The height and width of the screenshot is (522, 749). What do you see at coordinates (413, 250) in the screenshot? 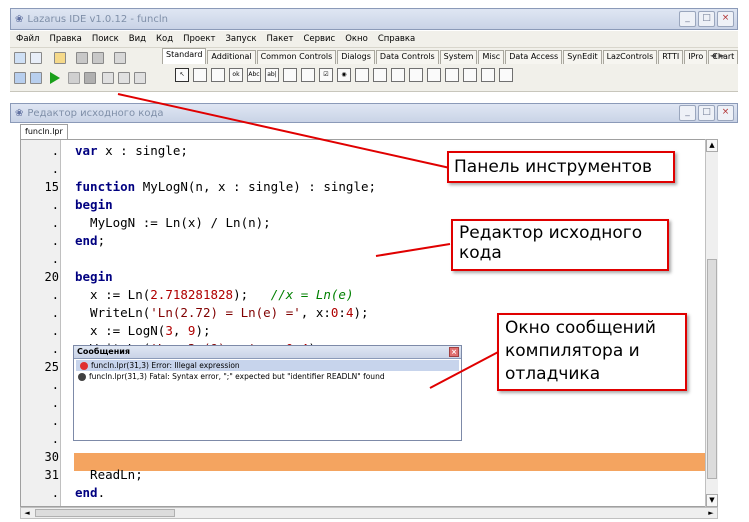
I see `editor-arrow` at bounding box center [413, 250].